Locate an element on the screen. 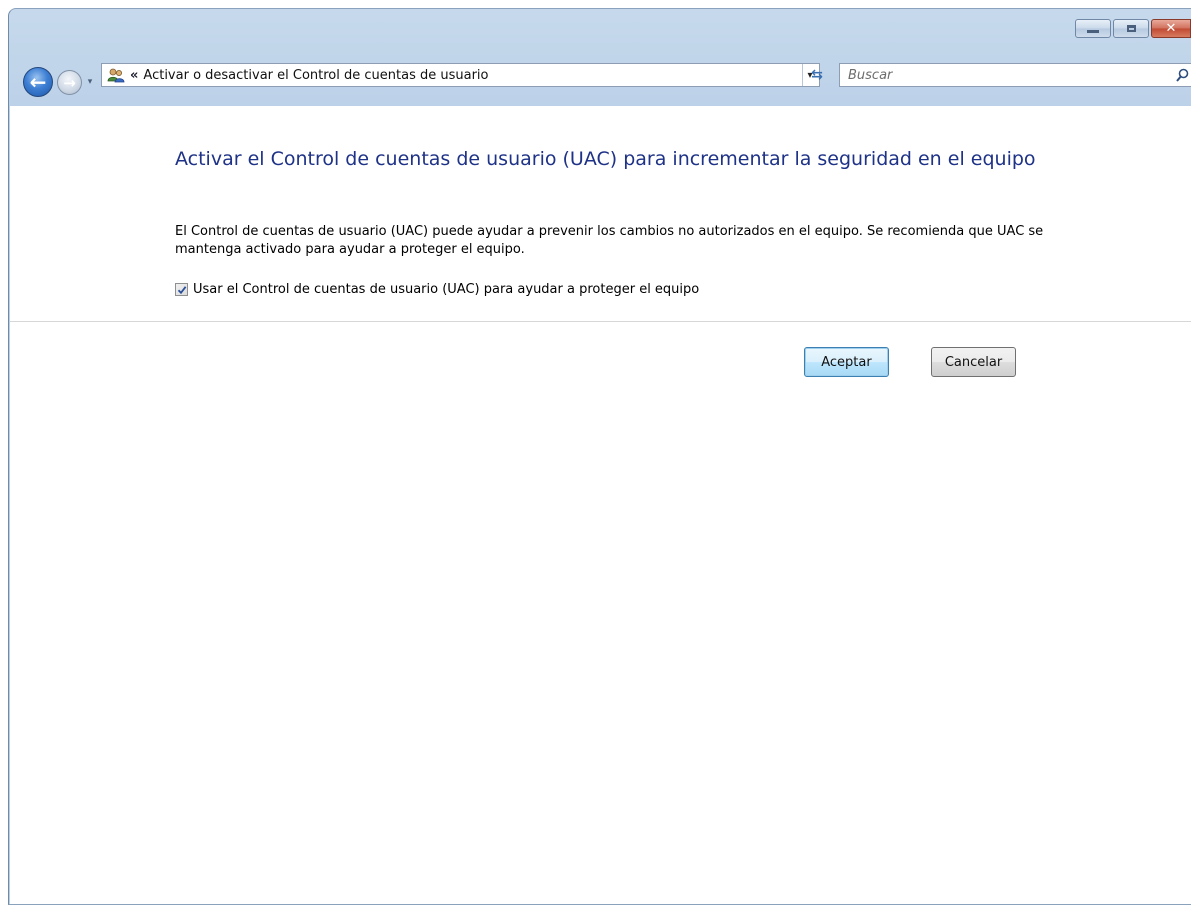 Image resolution: width=1191 pixels, height=905 pixels. refresh-button: ⇆ is located at coordinates (816, 75).